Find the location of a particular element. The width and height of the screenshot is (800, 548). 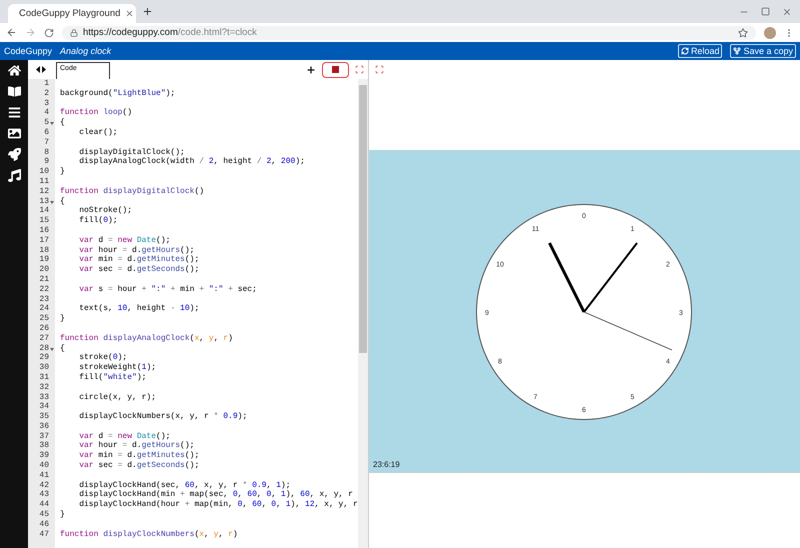

line-number: 4 is located at coordinates (46, 113).